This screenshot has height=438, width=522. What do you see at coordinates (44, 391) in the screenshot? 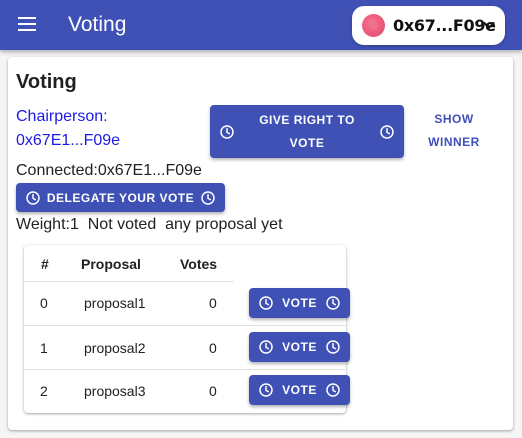
I see `row-index: 2` at bounding box center [44, 391].